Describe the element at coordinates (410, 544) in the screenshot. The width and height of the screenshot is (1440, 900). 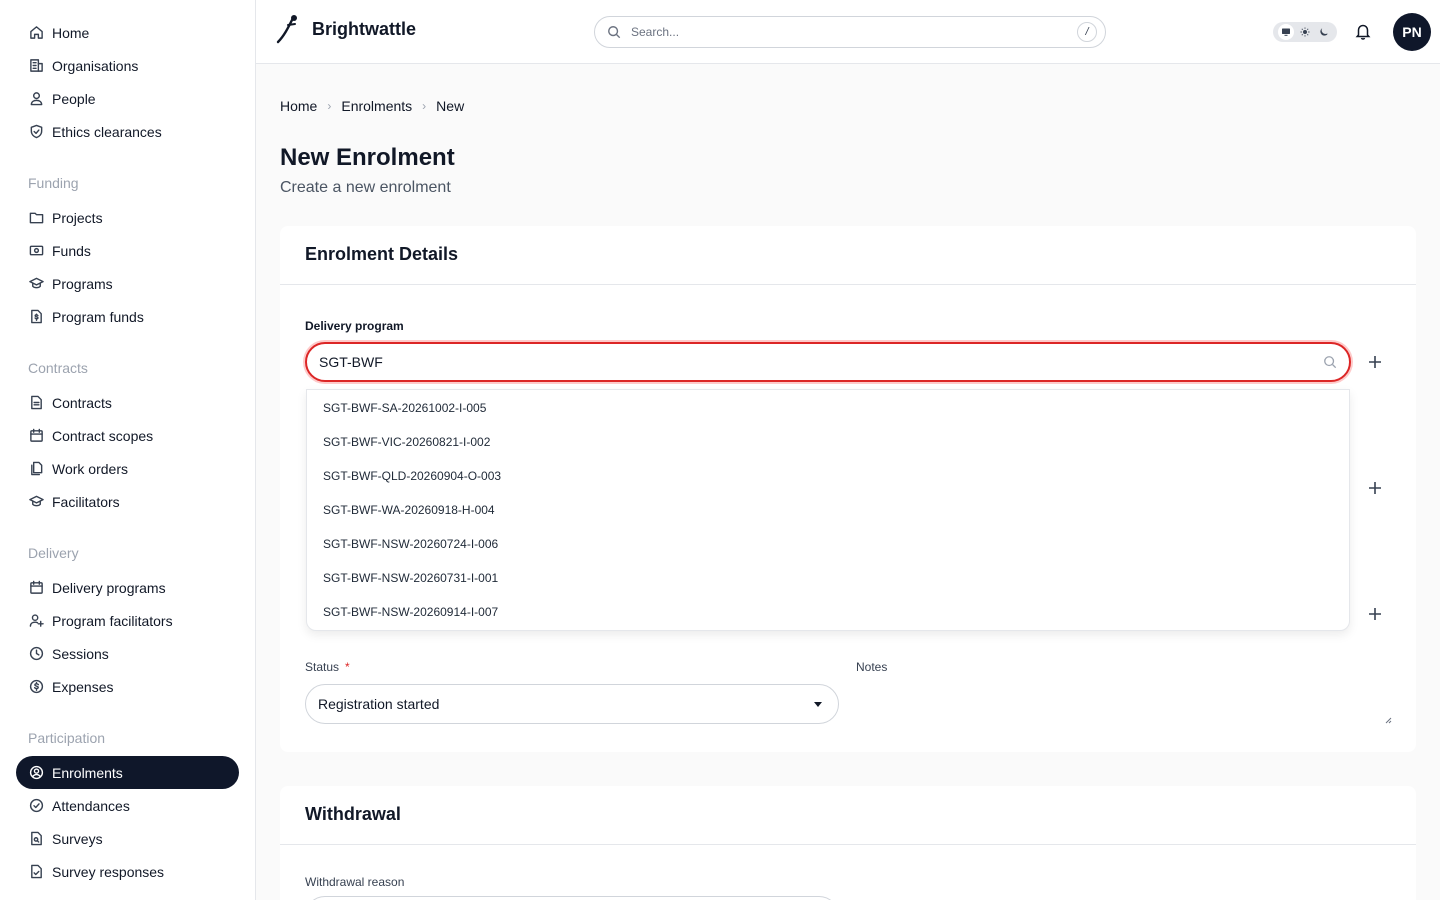
I see `dropdown-option: SGT-BWF-NSW-20260724-I-006` at that location.